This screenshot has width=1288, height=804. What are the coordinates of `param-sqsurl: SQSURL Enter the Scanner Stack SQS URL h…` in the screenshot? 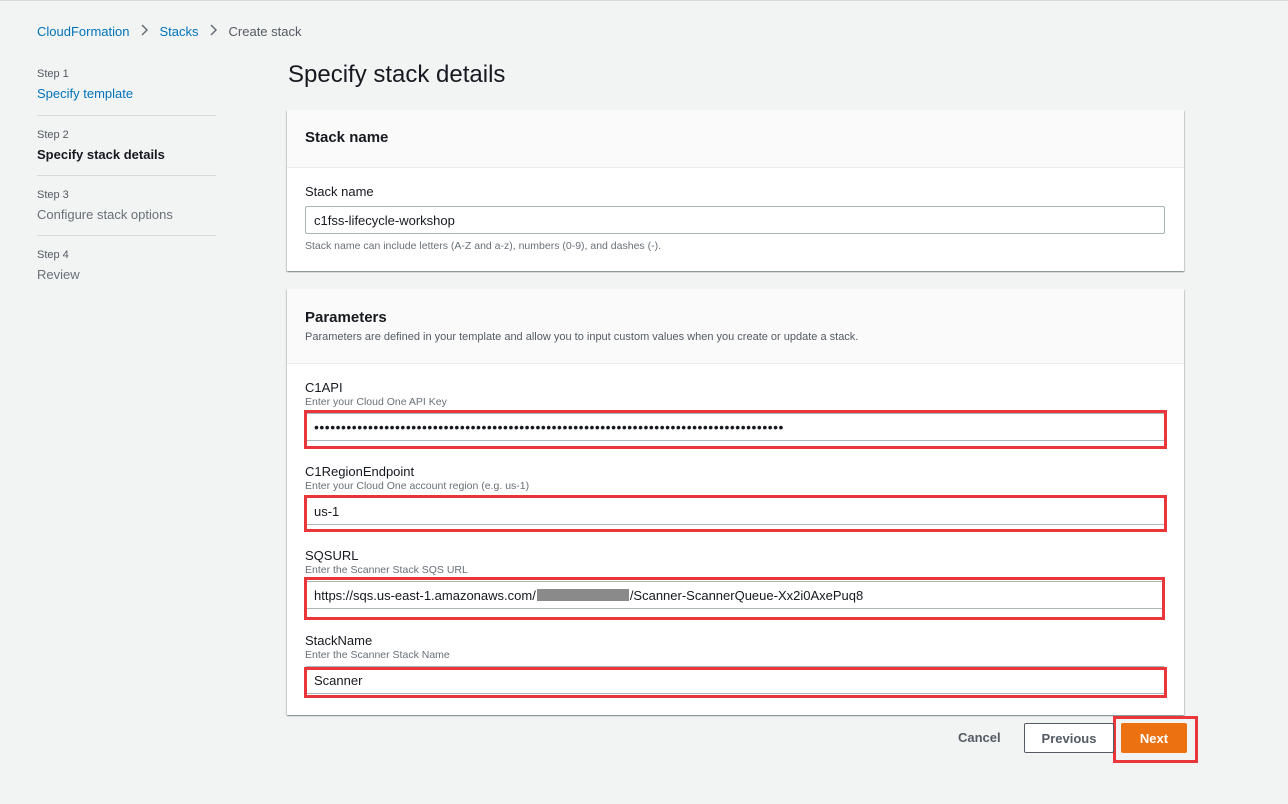 It's located at (735, 578).